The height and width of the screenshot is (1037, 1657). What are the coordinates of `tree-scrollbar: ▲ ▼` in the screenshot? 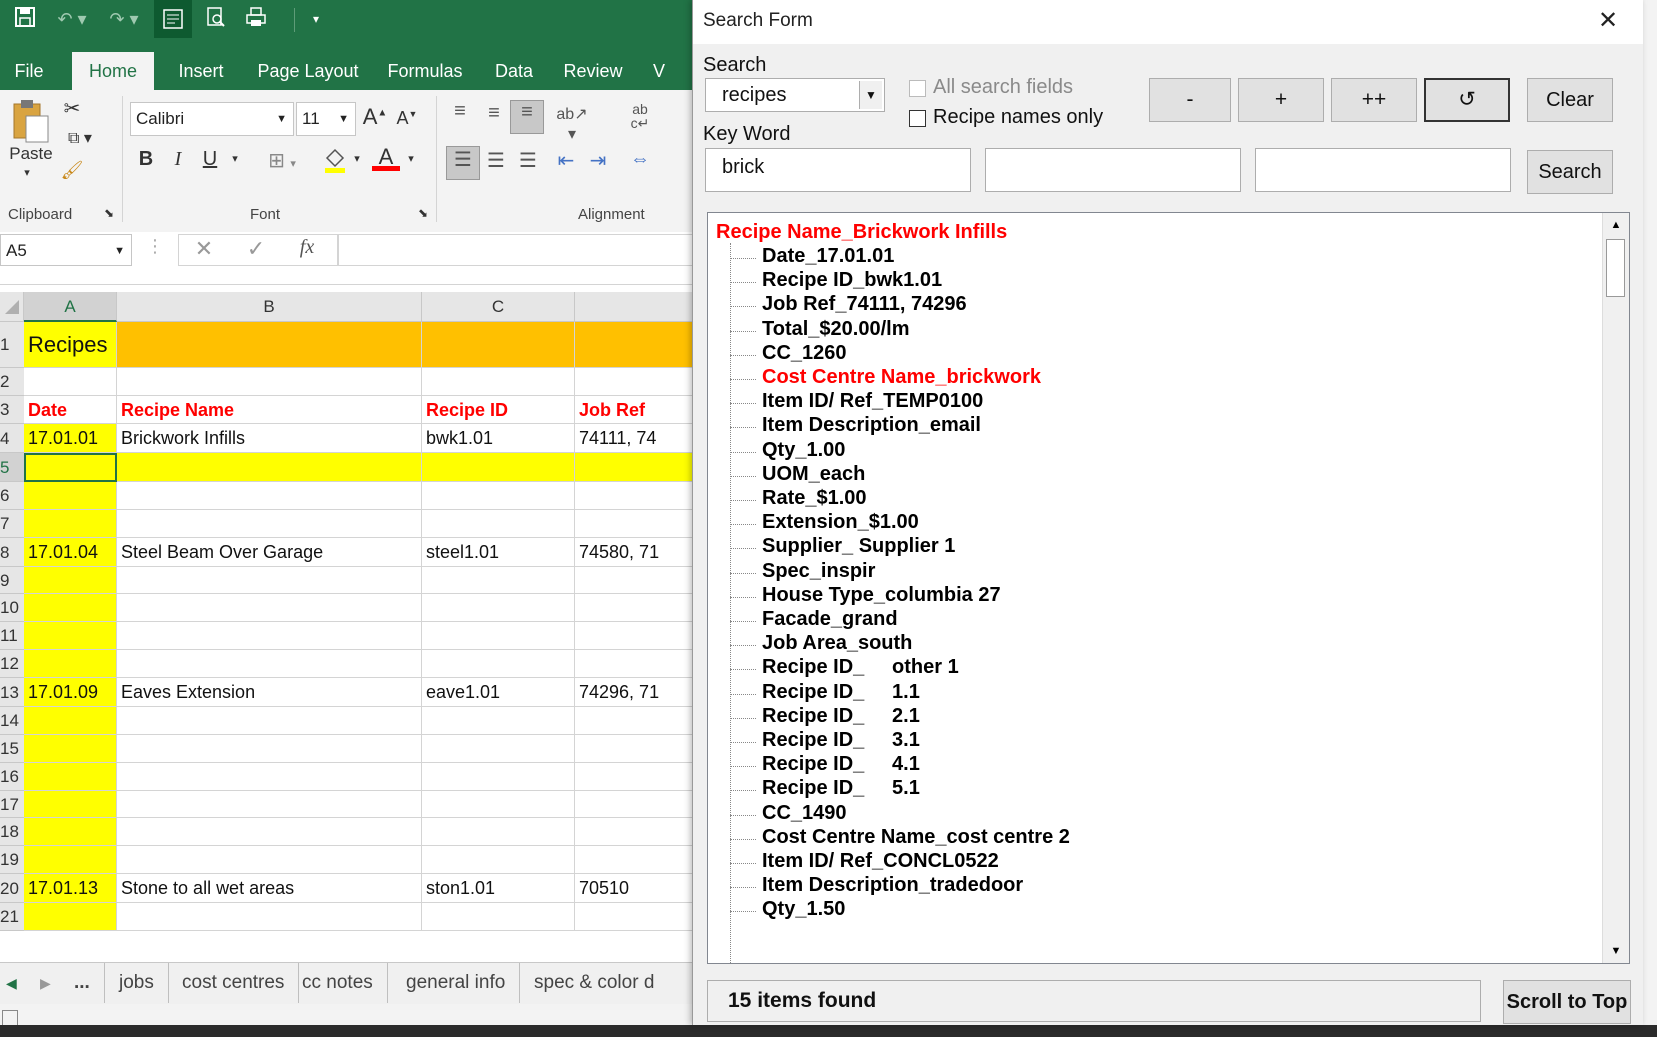 It's located at (1615, 588).